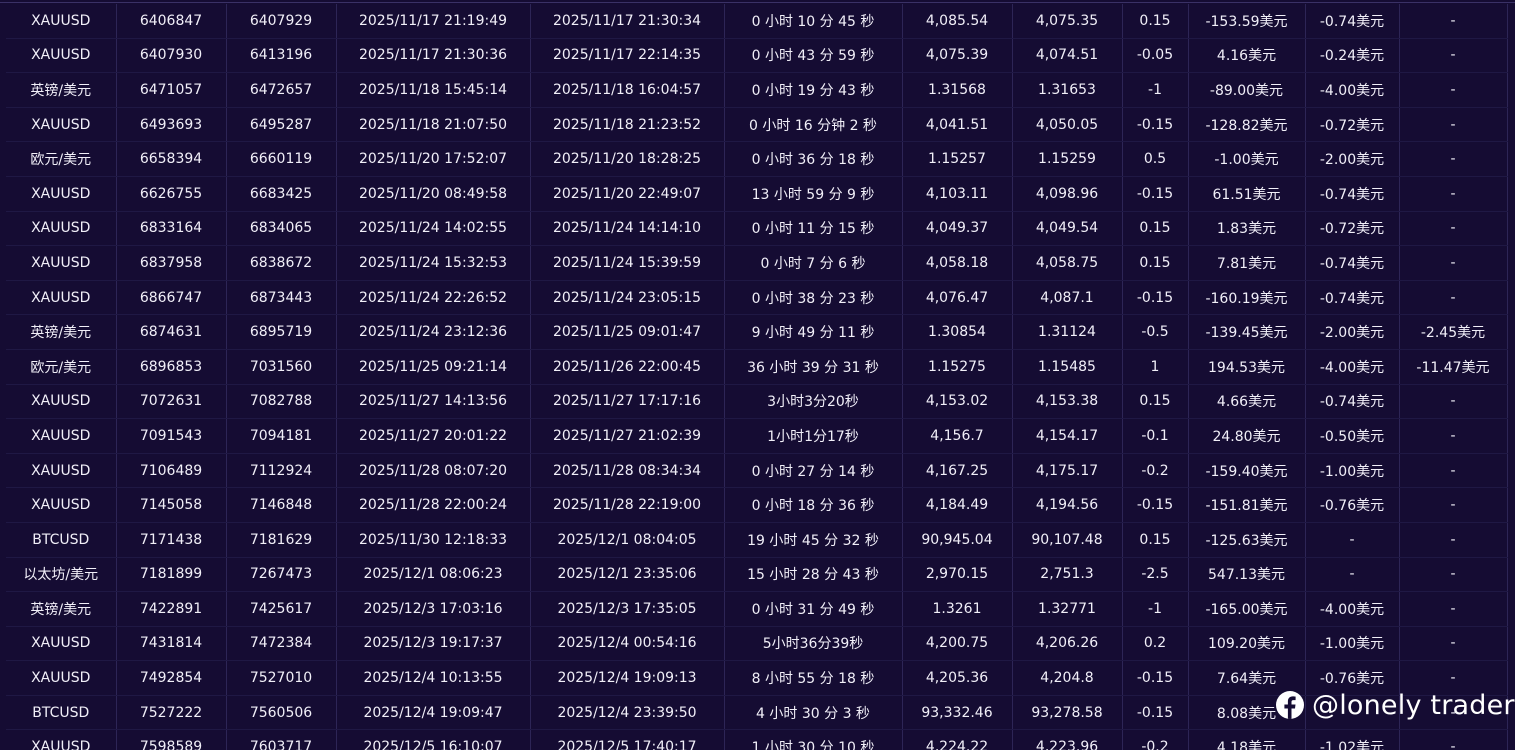 The image size is (1515, 750). What do you see at coordinates (171, 739) in the screenshot?
I see `open-ticket-cell: 7598589` at bounding box center [171, 739].